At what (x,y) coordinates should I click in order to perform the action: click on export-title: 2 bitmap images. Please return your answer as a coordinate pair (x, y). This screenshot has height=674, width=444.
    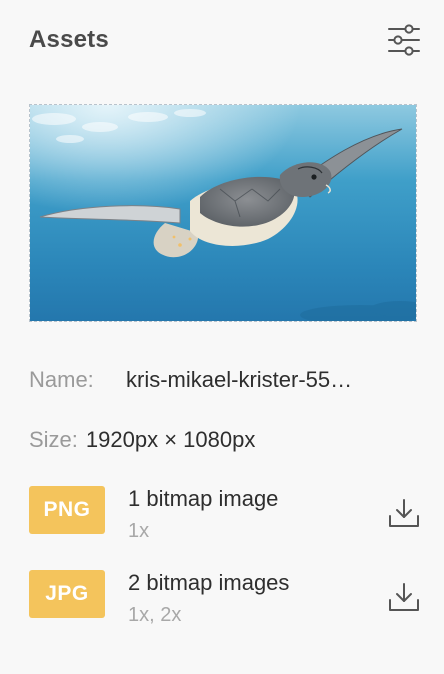
    Looking at the image, I should click on (209, 582).